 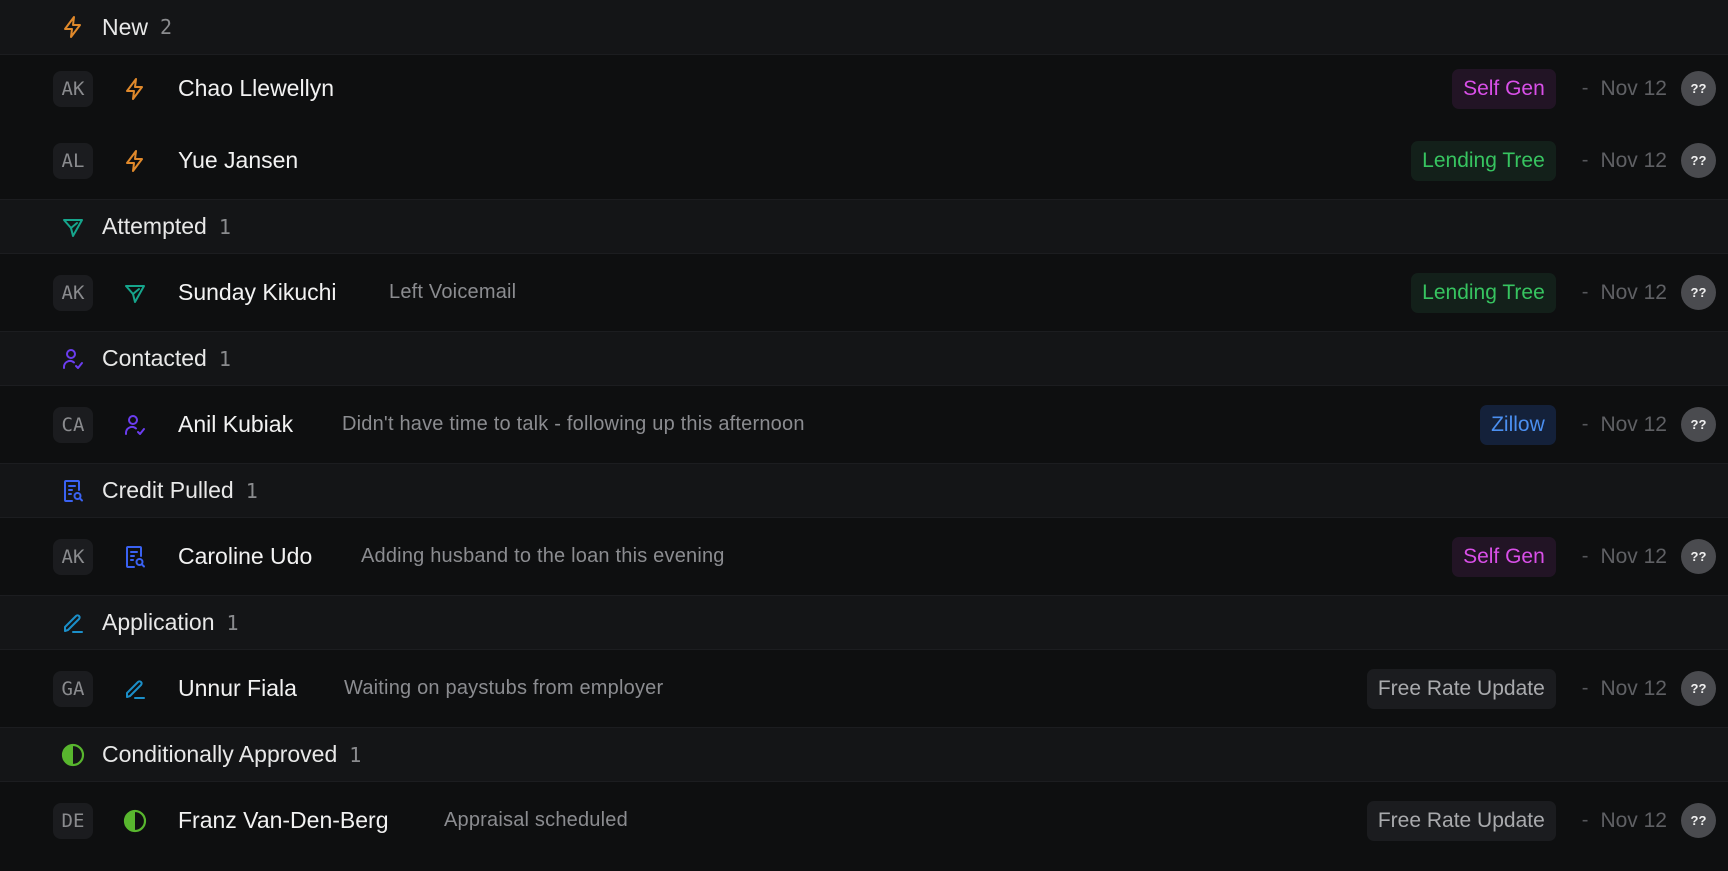 What do you see at coordinates (245, 556) in the screenshot?
I see `lead-name: Caroline Udo` at bounding box center [245, 556].